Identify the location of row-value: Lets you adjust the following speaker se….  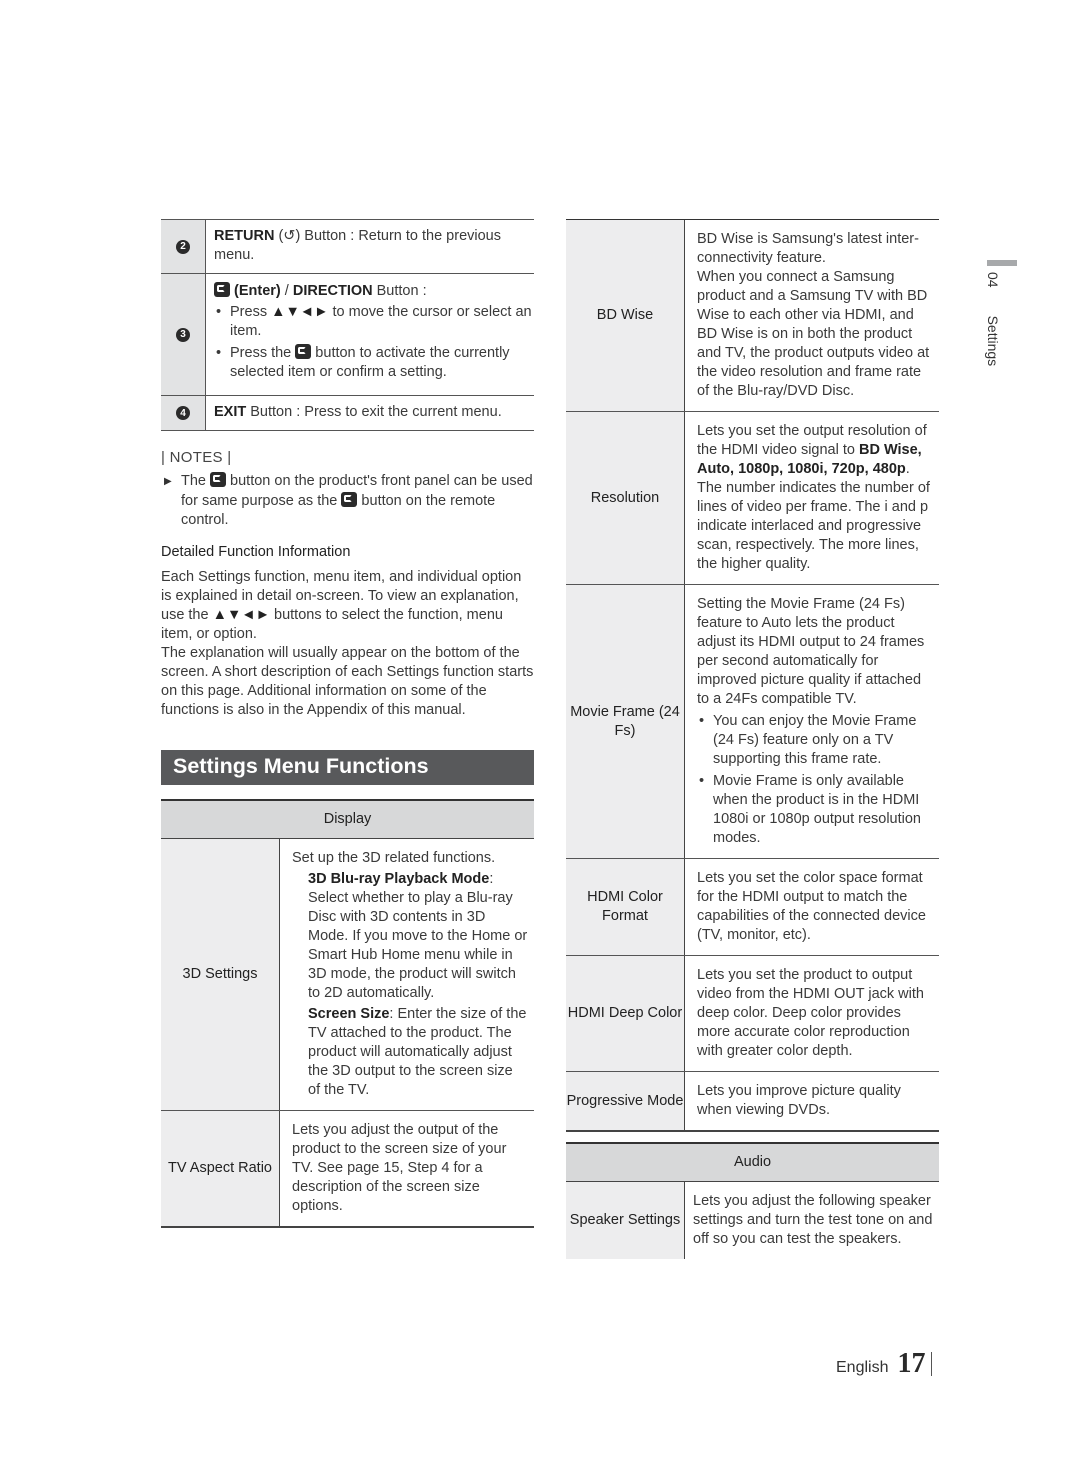
(813, 1220).